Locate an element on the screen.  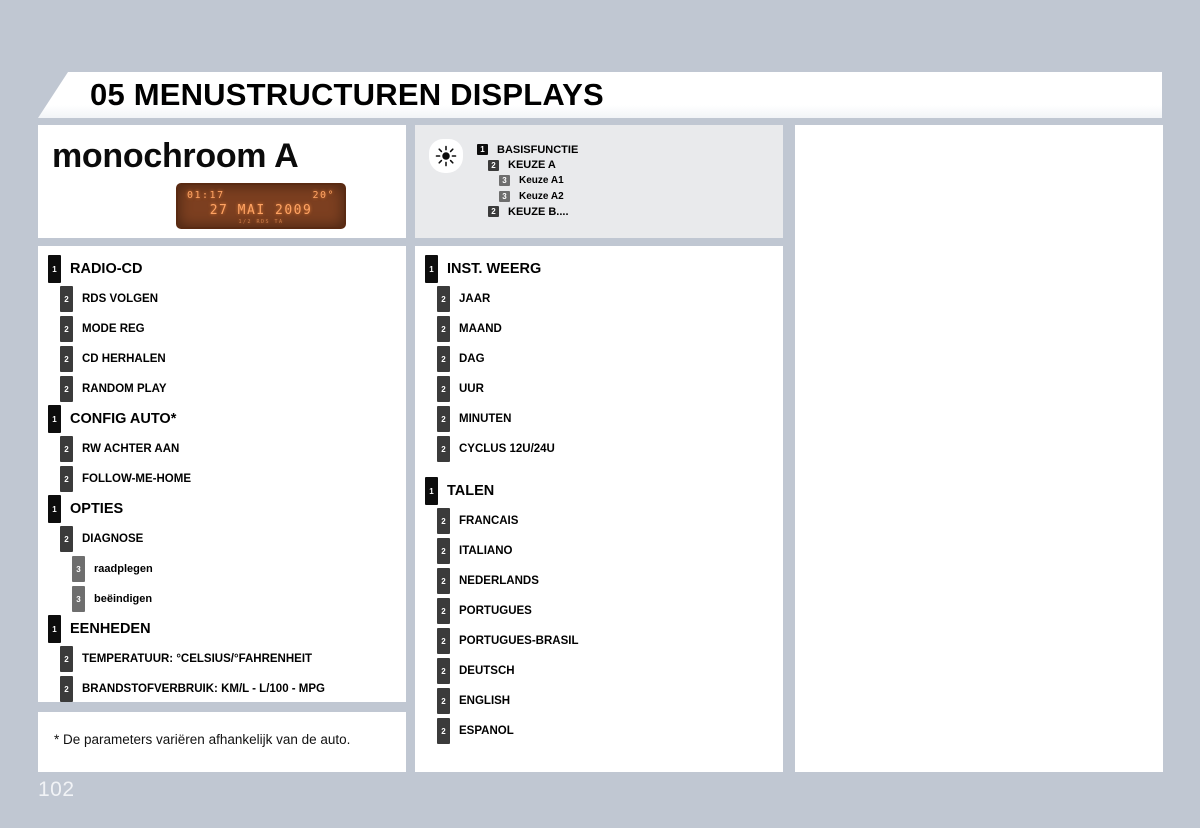
menu-tree-row-label: FRANCAIS is located at coordinates (489, 521).